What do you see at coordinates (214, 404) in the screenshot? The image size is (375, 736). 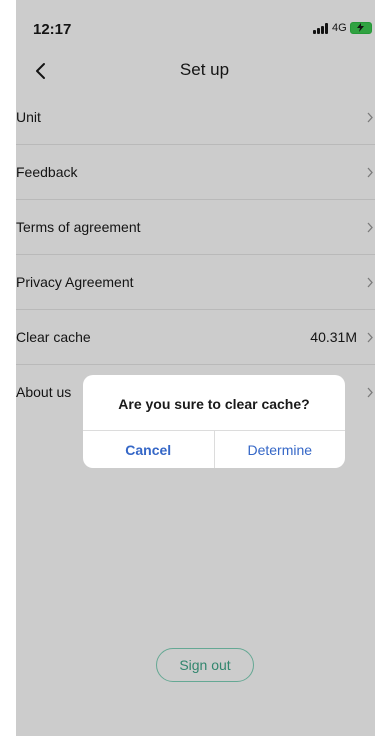 I see `dialog-message: Are you sure to clear cache?` at bounding box center [214, 404].